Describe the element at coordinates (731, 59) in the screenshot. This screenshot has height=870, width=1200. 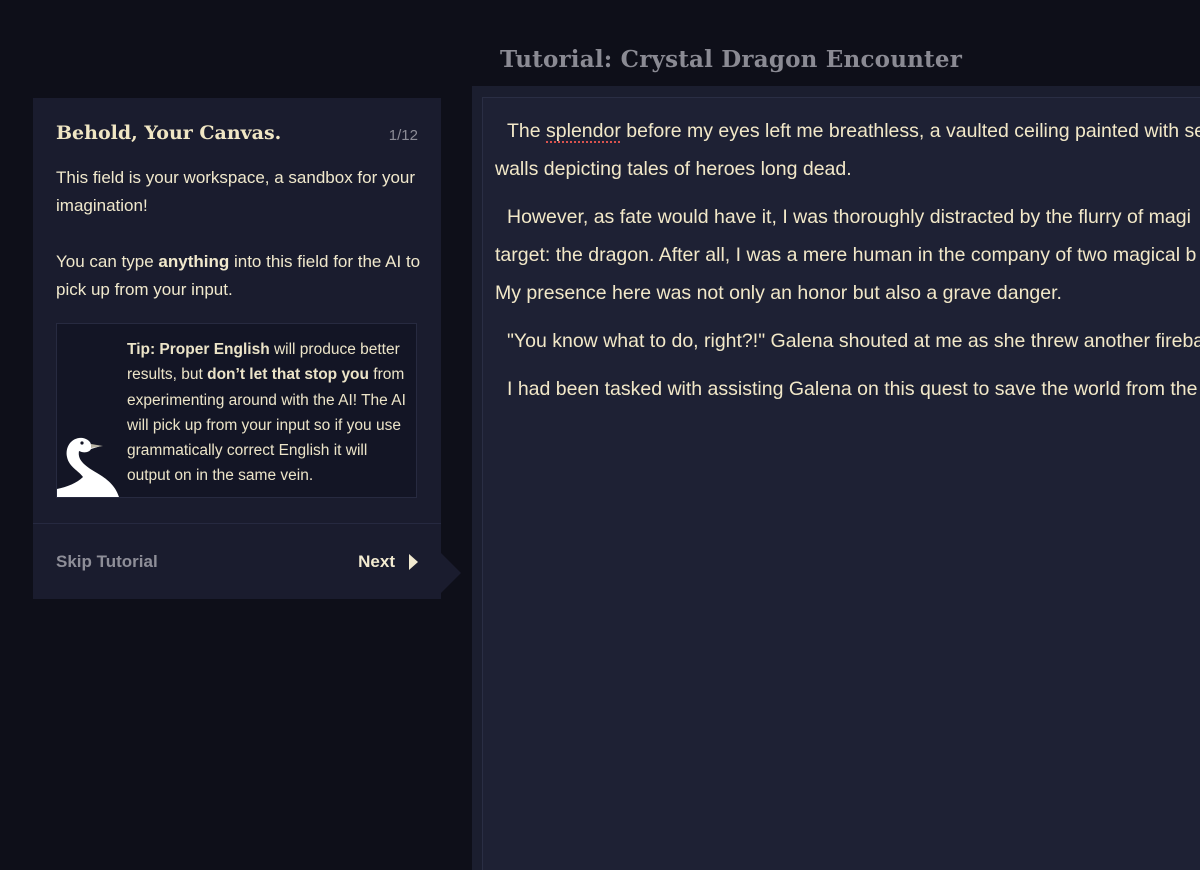
I see `story-title: Tutorial: Crystal Dragon Encounter` at that location.